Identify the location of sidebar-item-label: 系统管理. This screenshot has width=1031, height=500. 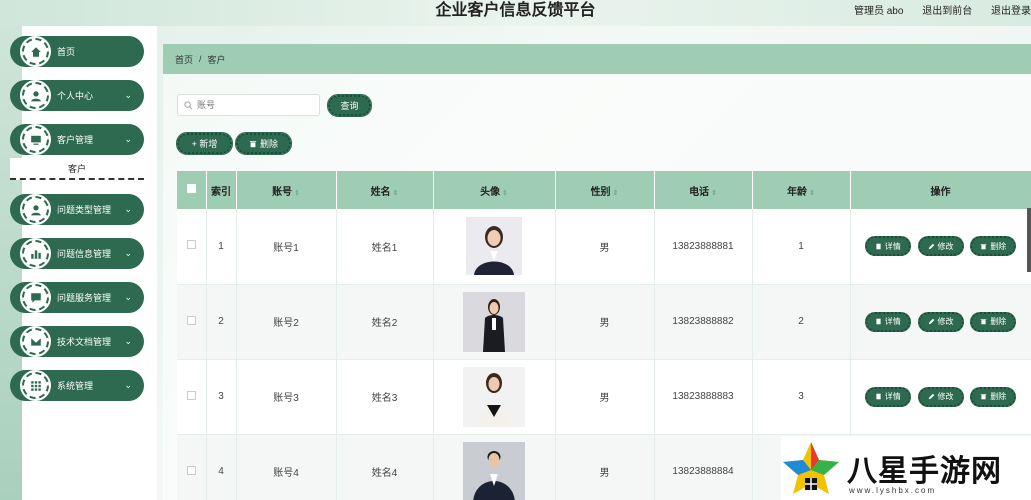
(75, 386).